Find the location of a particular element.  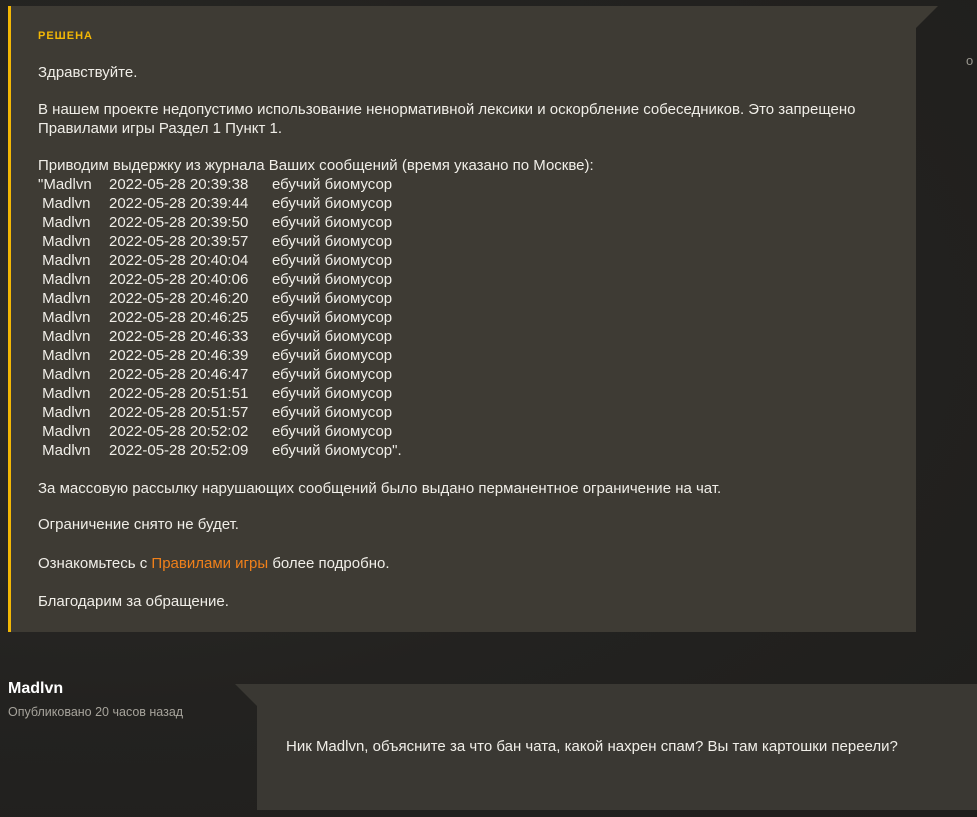

log-time: 2022-05-28 20:40:06 is located at coordinates (179, 279).